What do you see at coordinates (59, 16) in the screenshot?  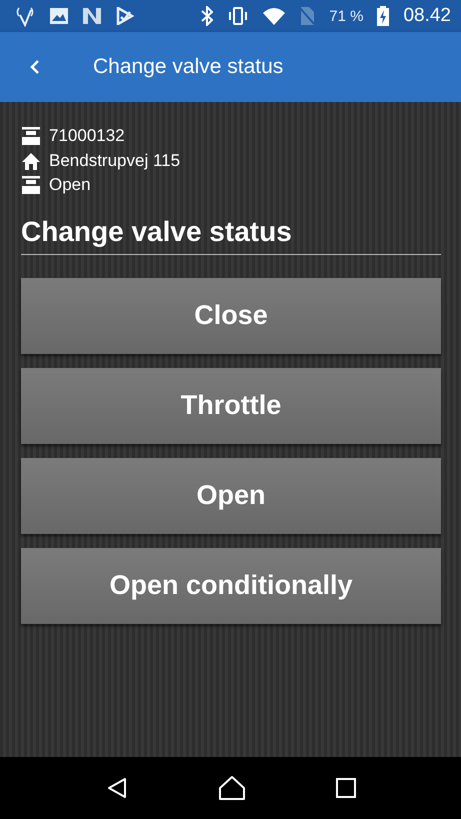 I see `image-icon` at bounding box center [59, 16].